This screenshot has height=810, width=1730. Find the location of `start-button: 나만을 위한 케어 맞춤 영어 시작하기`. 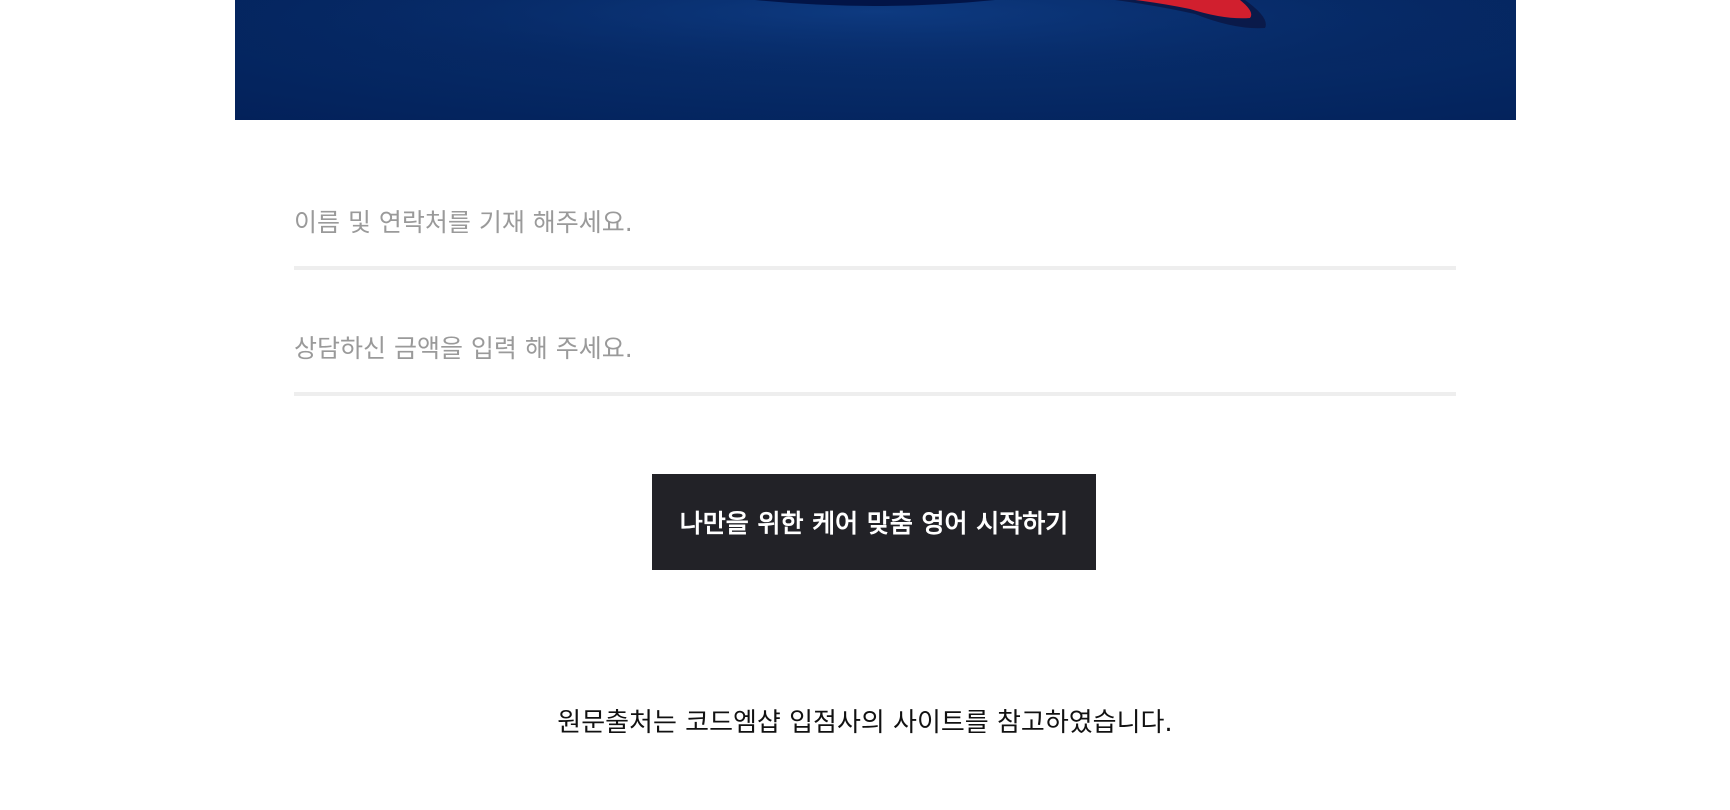

start-button: 나만을 위한 케어 맞춤 영어 시작하기 is located at coordinates (874, 522).